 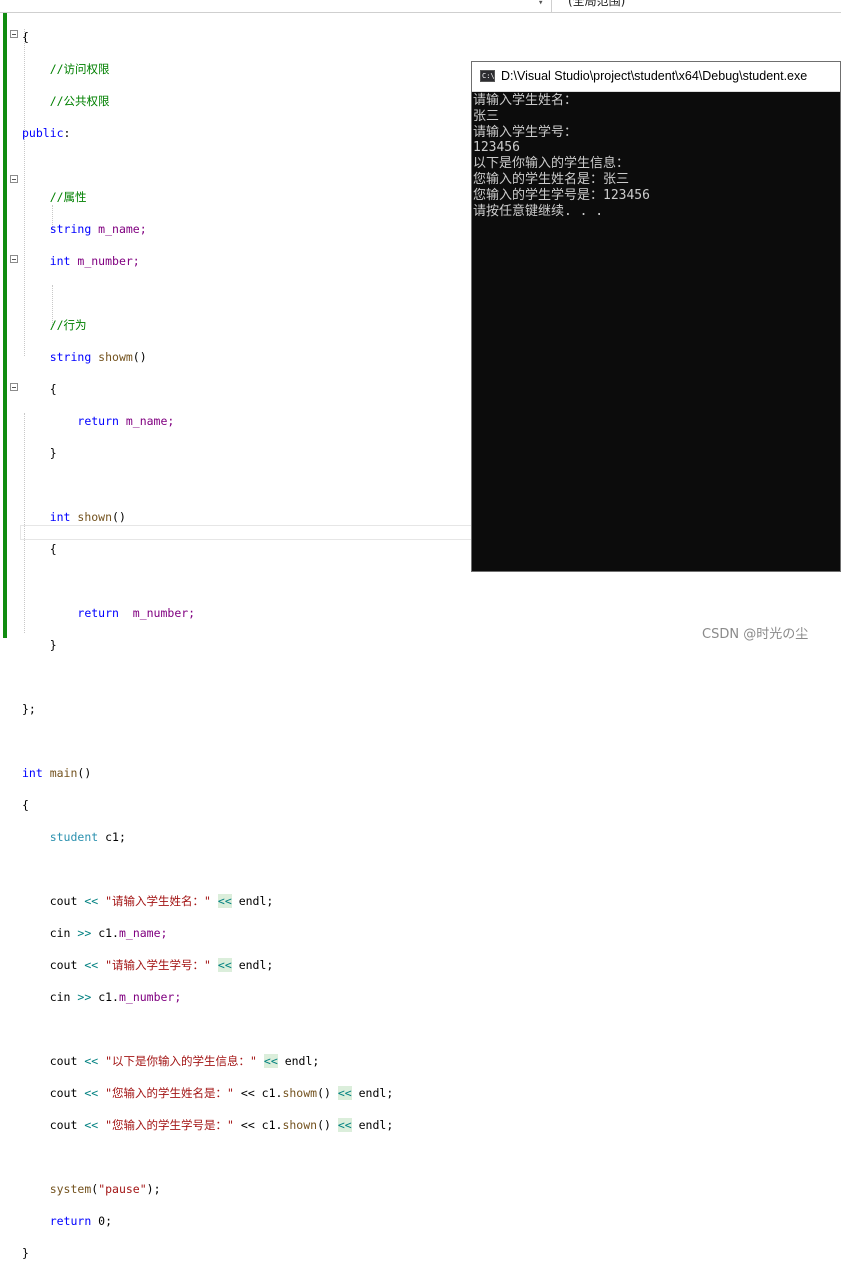 What do you see at coordinates (98, 357) in the screenshot?
I see `code-line: string showm()` at bounding box center [98, 357].